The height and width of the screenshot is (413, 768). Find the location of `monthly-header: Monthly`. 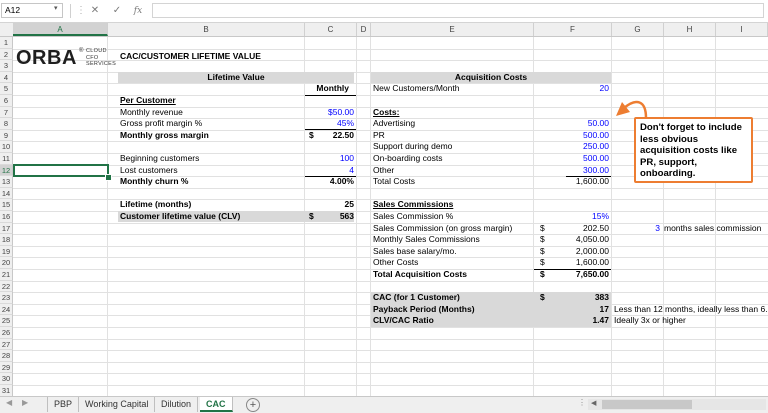

monthly-header: Monthly is located at coordinates (331, 89).